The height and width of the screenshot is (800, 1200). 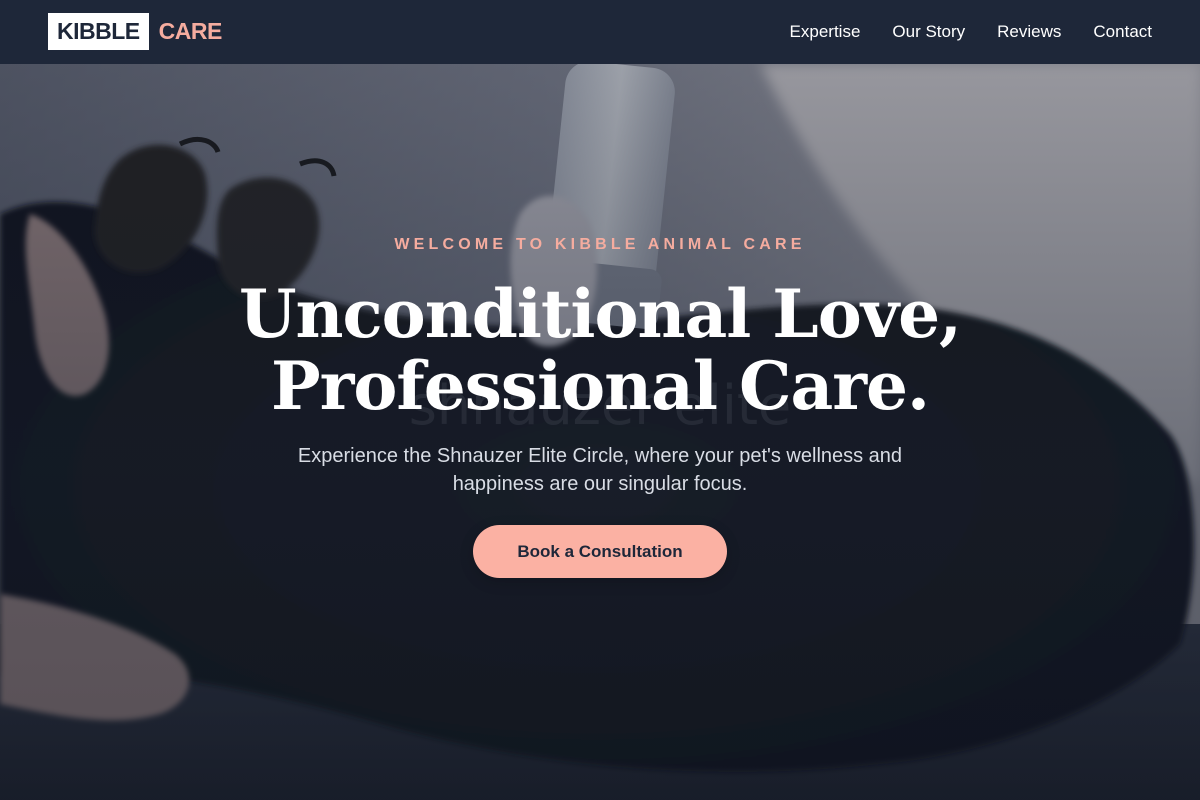 I want to click on nav-link-our-story: Our Story, so click(x=928, y=32).